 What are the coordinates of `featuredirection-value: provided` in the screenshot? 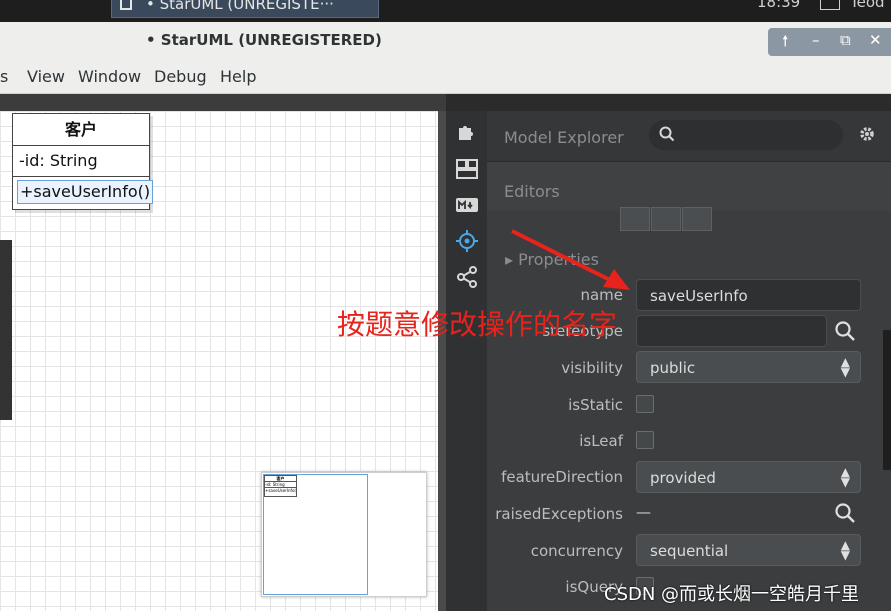 It's located at (683, 478).